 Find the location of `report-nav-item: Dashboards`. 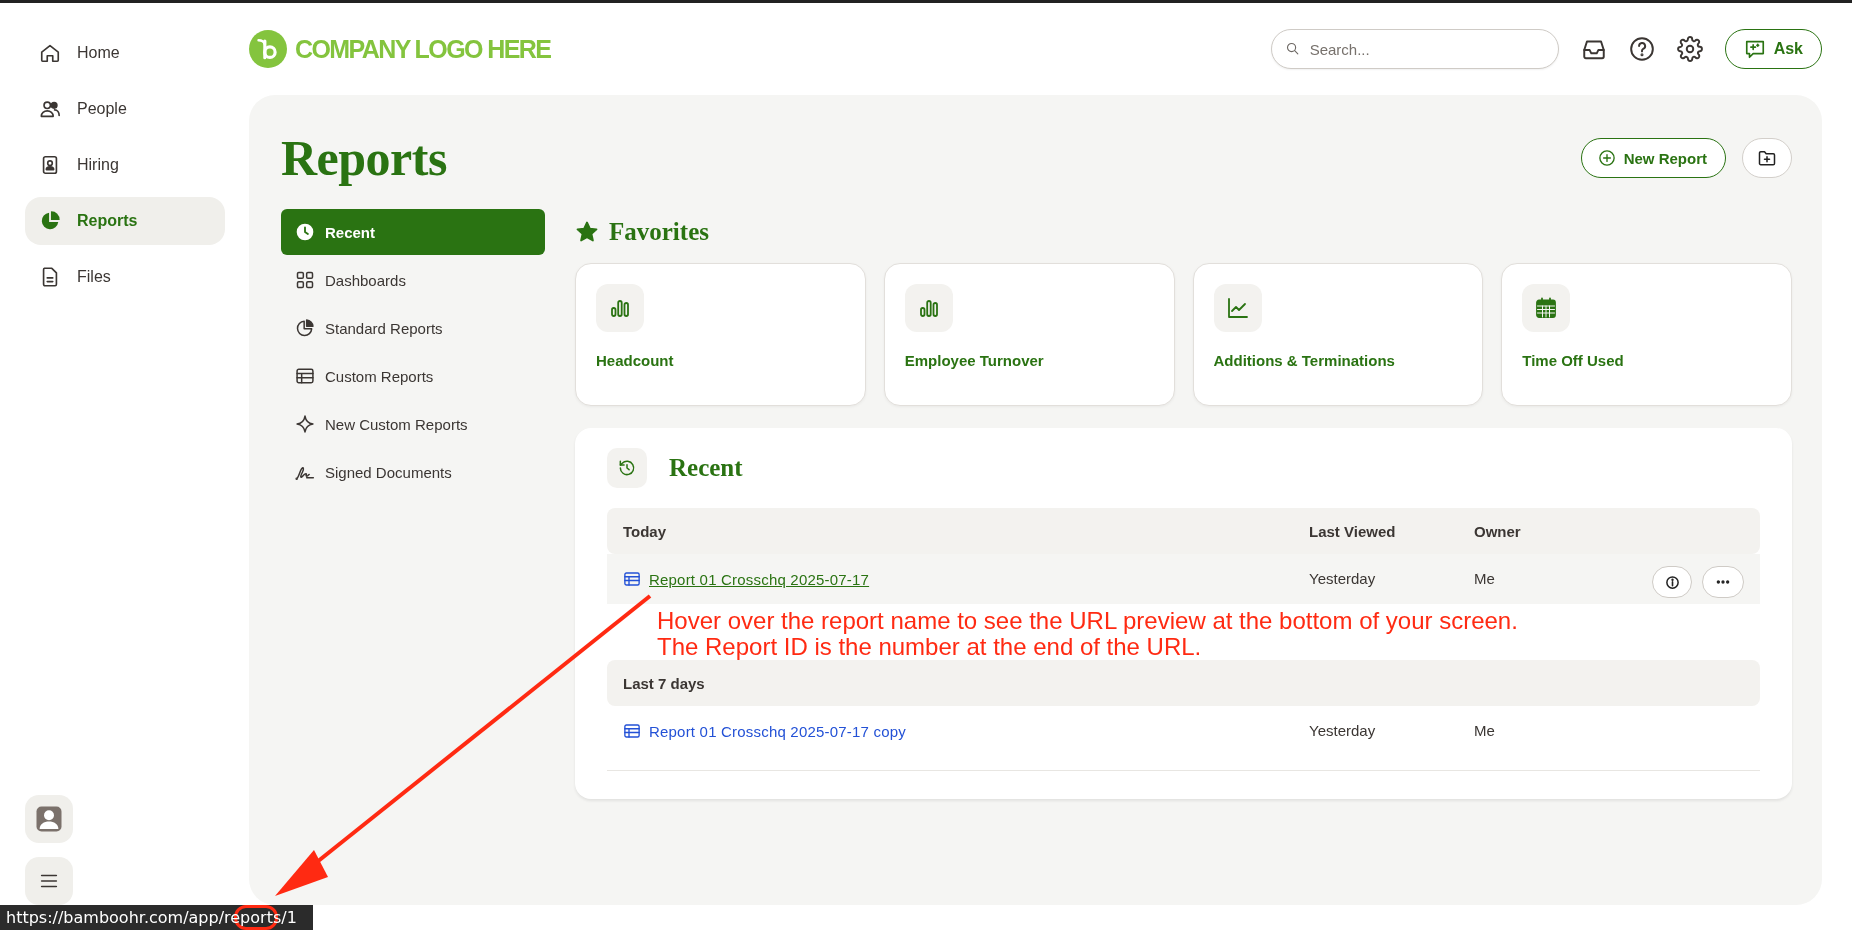

report-nav-item: Dashboards is located at coordinates (413, 280).